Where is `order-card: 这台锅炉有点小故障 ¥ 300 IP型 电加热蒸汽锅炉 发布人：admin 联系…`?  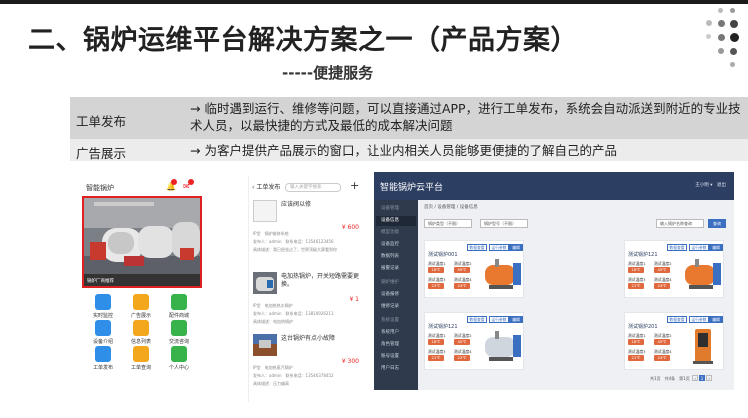
order-card: 这台锅炉有点小故障 ¥ 300 IP型 电加热蒸汽锅炉 发布人：admin 联系… is located at coordinates (307, 364).